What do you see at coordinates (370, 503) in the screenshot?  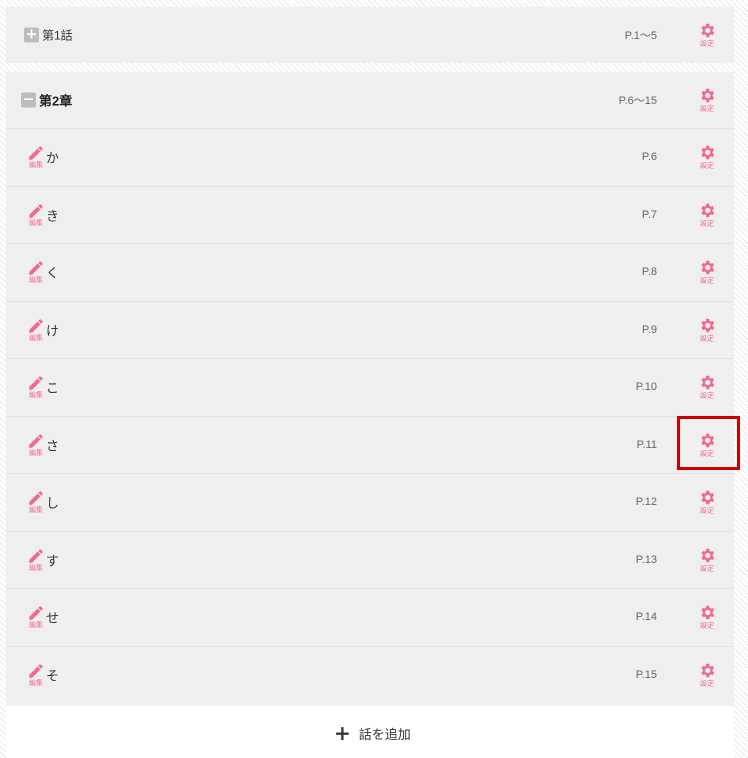 I see `episode-row: 編集し P.12 設定` at bounding box center [370, 503].